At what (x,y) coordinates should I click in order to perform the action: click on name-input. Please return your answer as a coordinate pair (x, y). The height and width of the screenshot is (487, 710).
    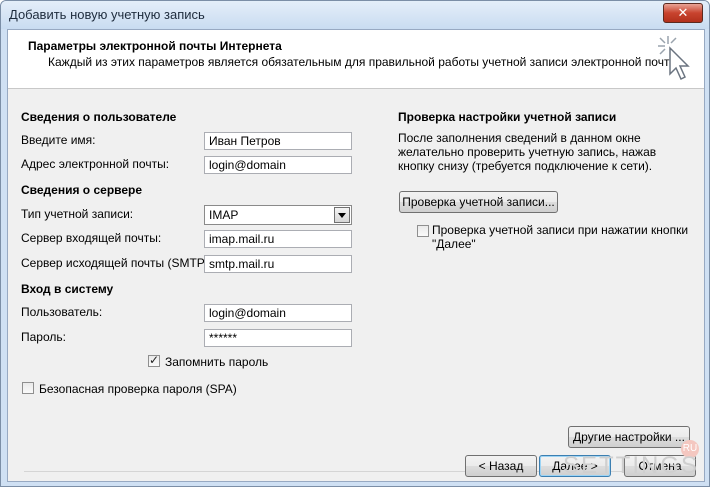
    Looking at the image, I should click on (278, 141).